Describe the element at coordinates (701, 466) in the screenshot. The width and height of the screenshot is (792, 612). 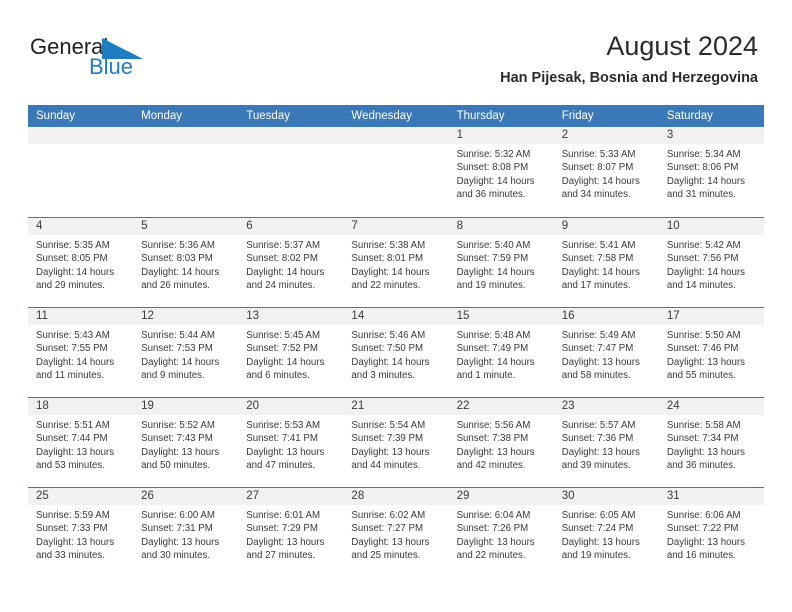
I see `daylight-text-line2: and 36 minutes.` at that location.